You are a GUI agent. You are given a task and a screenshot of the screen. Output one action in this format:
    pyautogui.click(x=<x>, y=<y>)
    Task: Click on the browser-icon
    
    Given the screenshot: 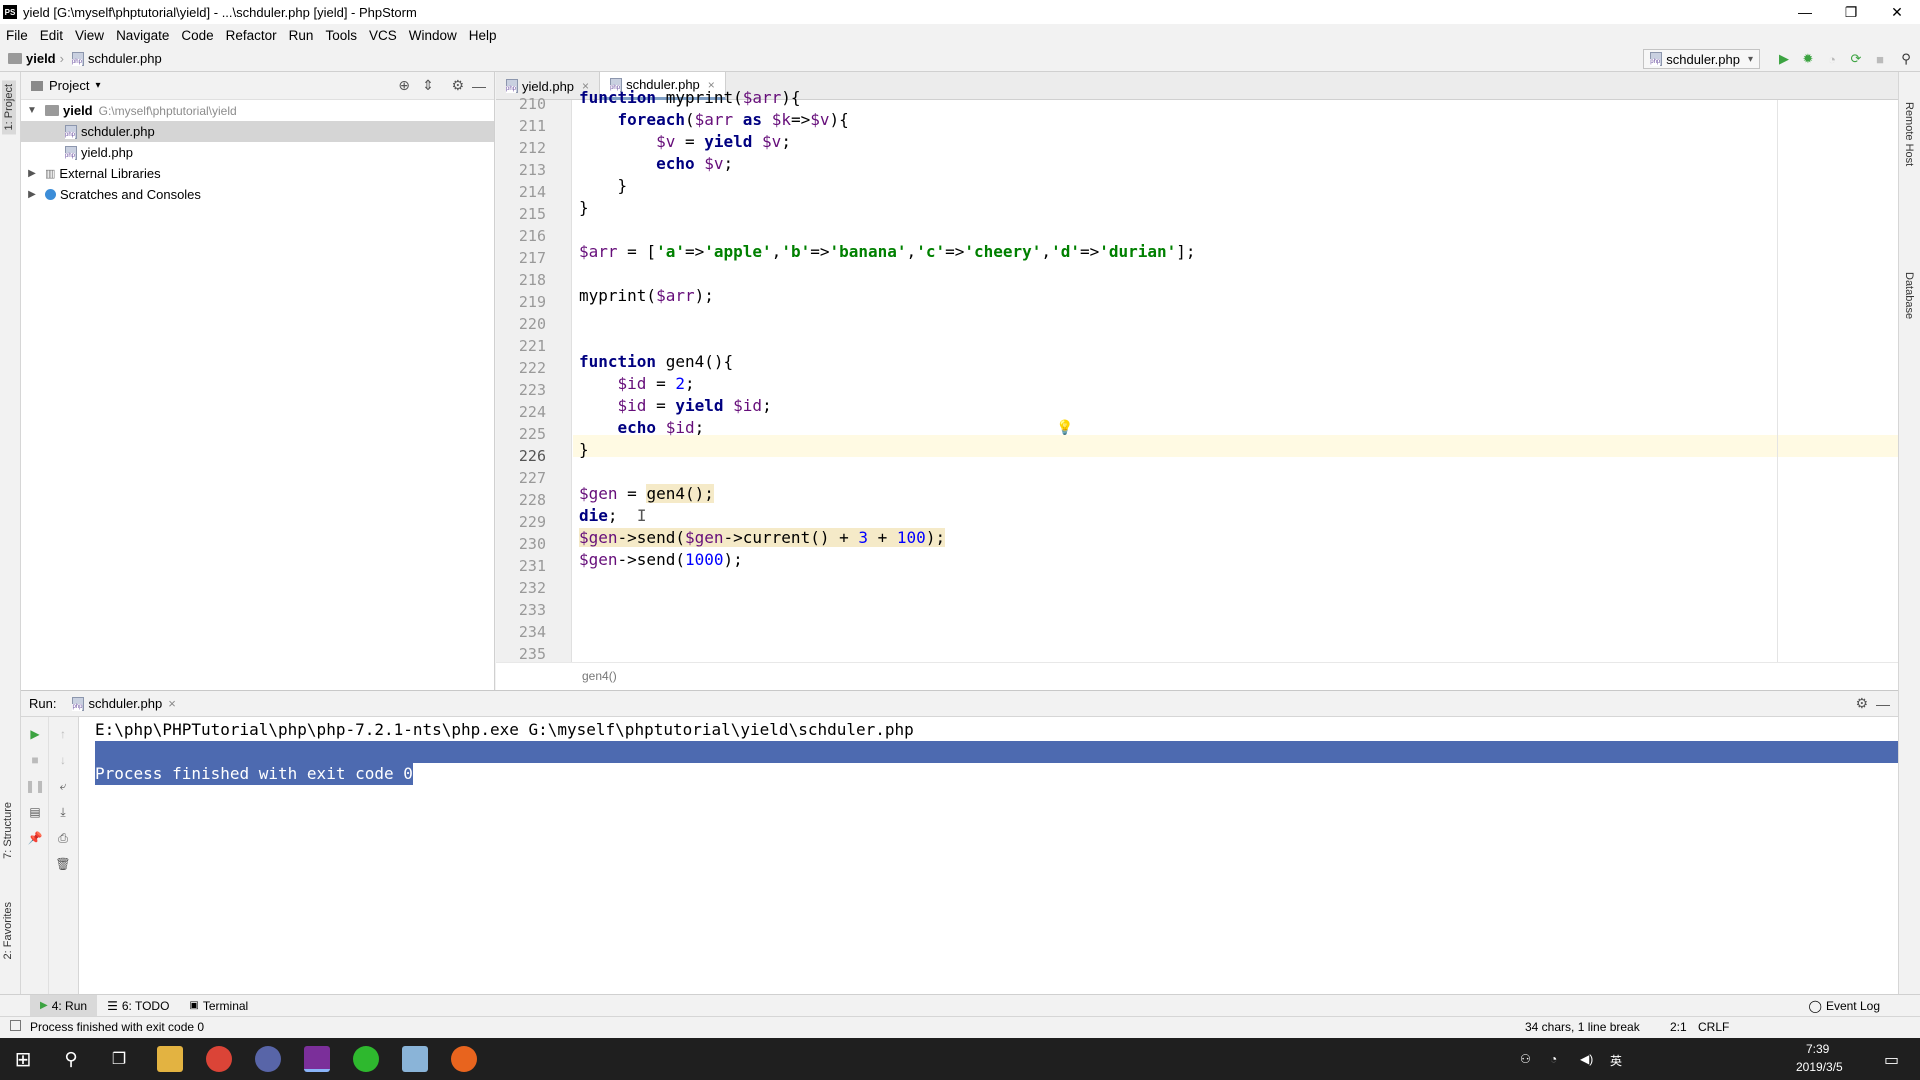 What is the action you would take?
    pyautogui.click(x=464, y=1059)
    